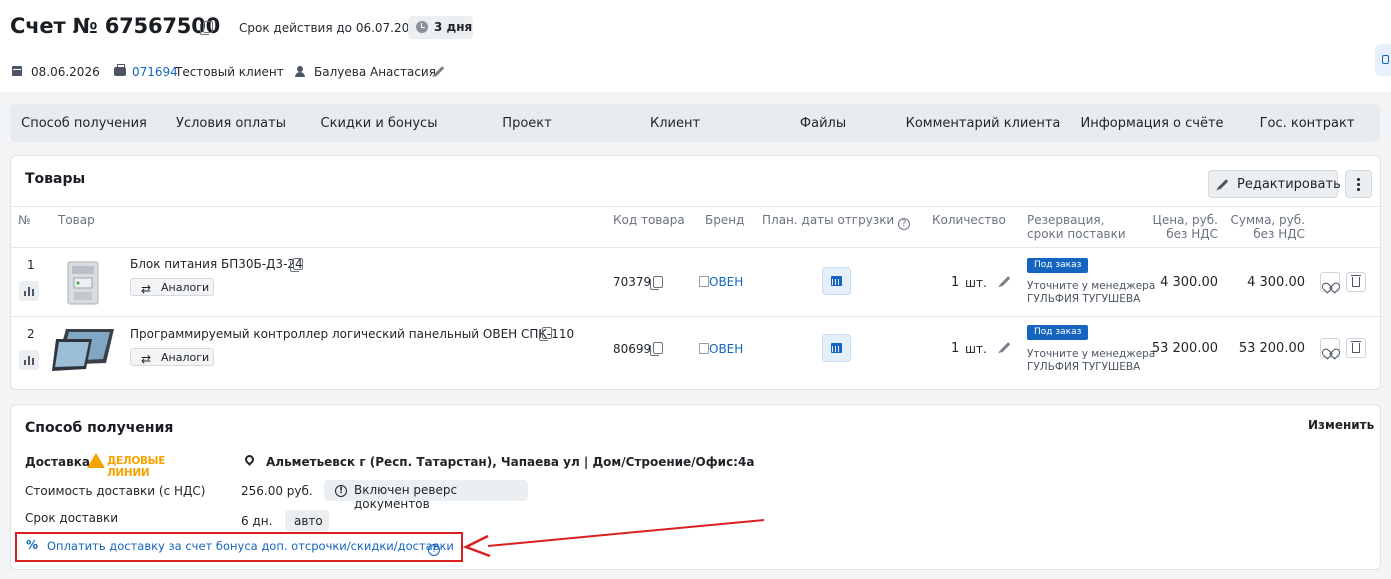 This screenshot has width=1391, height=579. What do you see at coordinates (613, 538) in the screenshot?
I see `annotation-arrow` at bounding box center [613, 538].